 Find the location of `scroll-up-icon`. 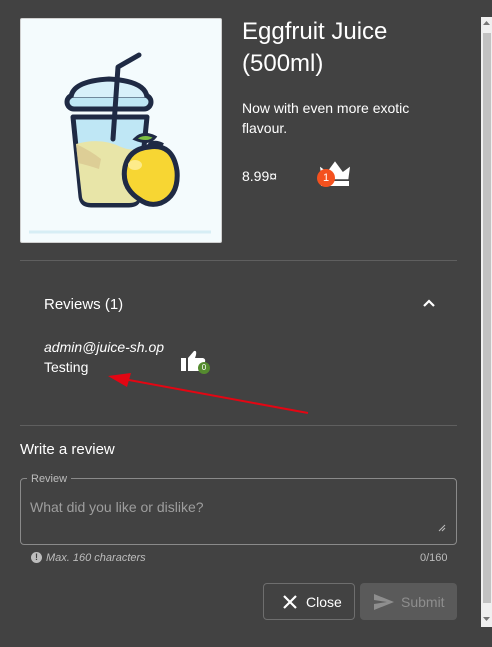

scroll-up-icon is located at coordinates (486, 23).